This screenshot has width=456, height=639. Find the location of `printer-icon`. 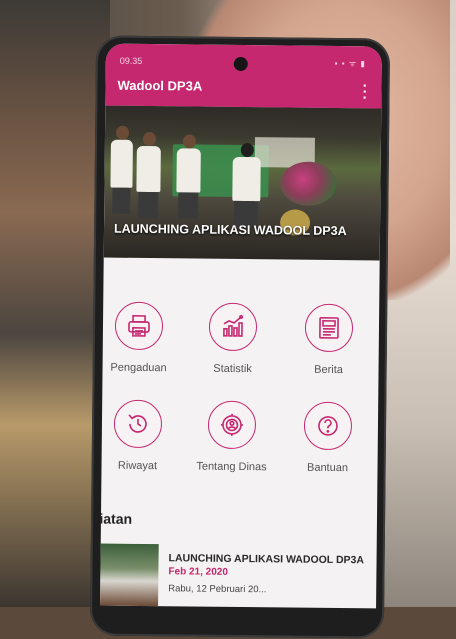

printer-icon is located at coordinates (139, 326).